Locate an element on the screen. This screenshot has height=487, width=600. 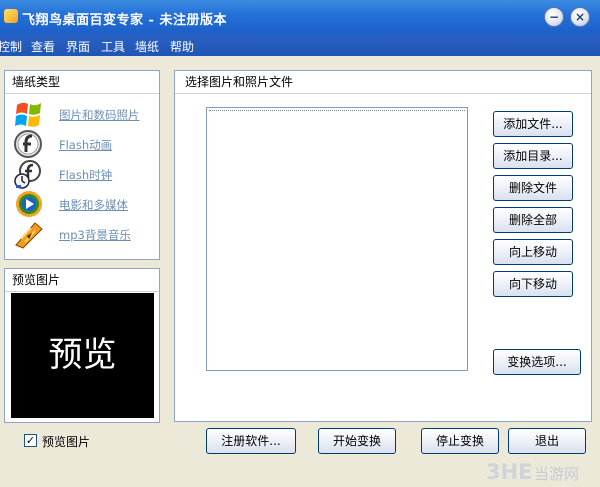
stop-transform-button: 停止变换 is located at coordinates (460, 441).